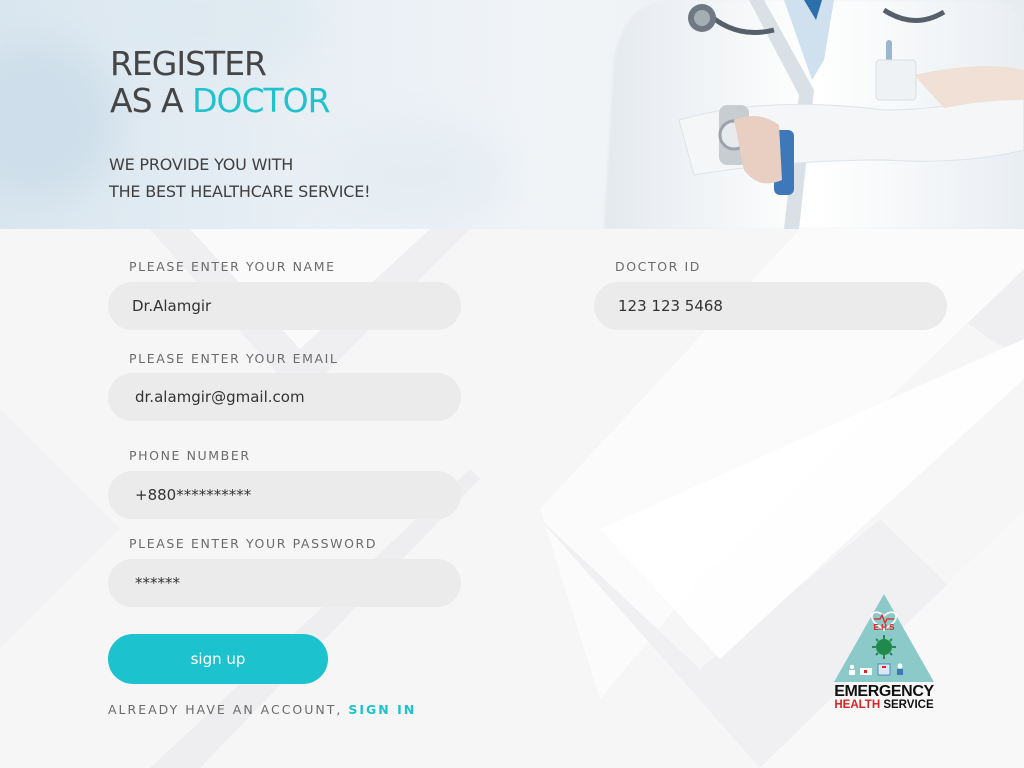 This screenshot has width=1024, height=768. I want to click on signup-button: sign up, so click(218, 659).